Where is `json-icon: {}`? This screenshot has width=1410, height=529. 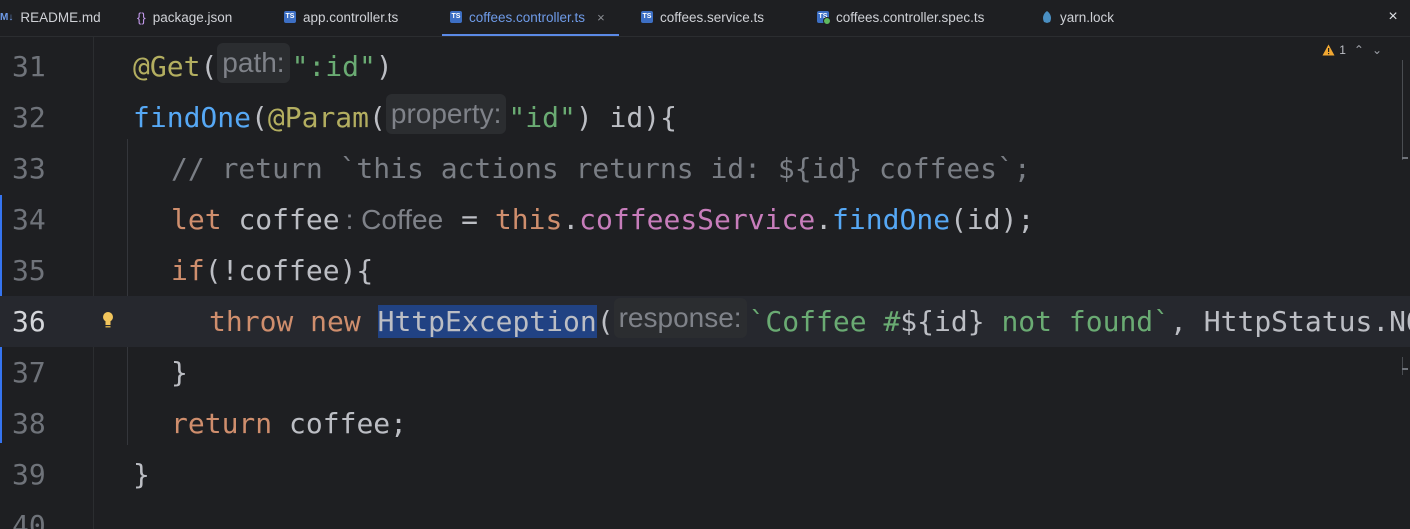
json-icon: {} is located at coordinates (141, 17).